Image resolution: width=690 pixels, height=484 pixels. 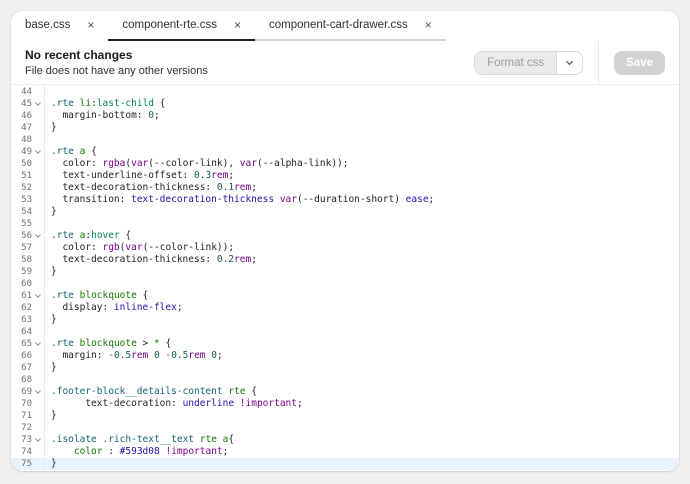 I want to click on code-line: 60, so click(x=345, y=284).